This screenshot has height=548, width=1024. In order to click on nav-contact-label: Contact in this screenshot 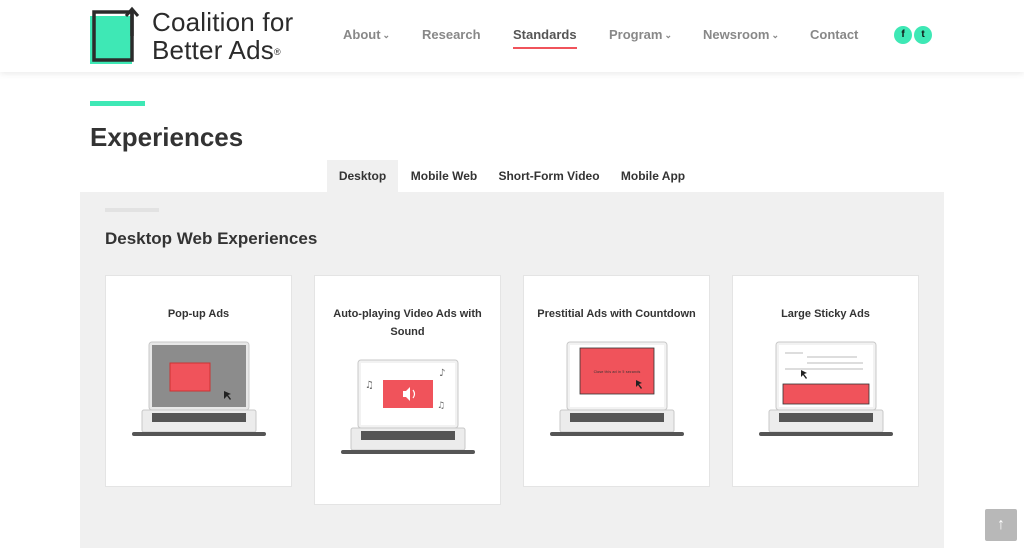, I will do `click(834, 34)`.